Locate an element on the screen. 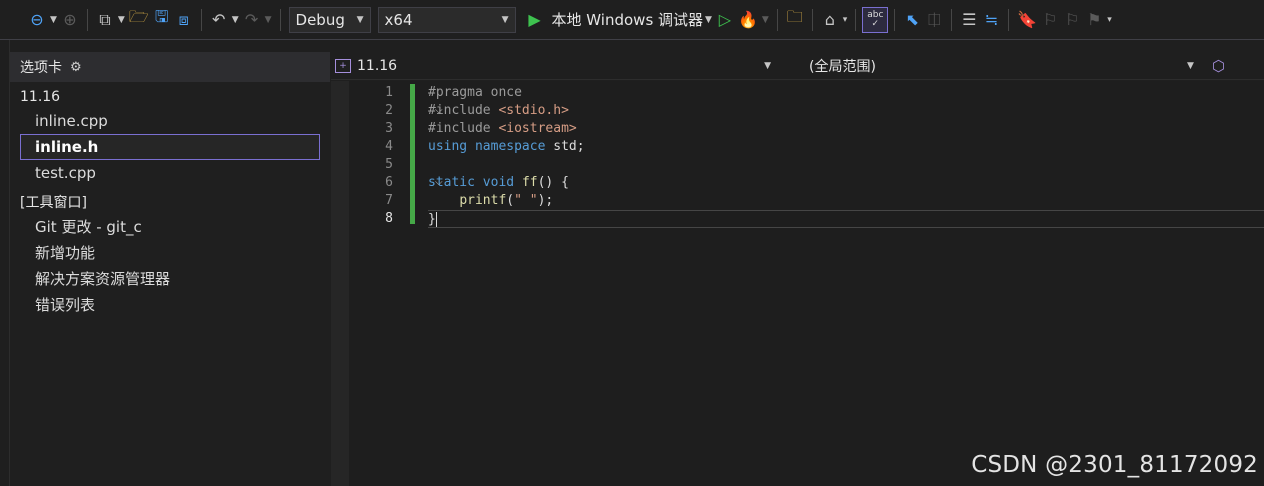 The height and width of the screenshot is (486, 1264). tab-list-item: 错误列表 is located at coordinates (170, 305).